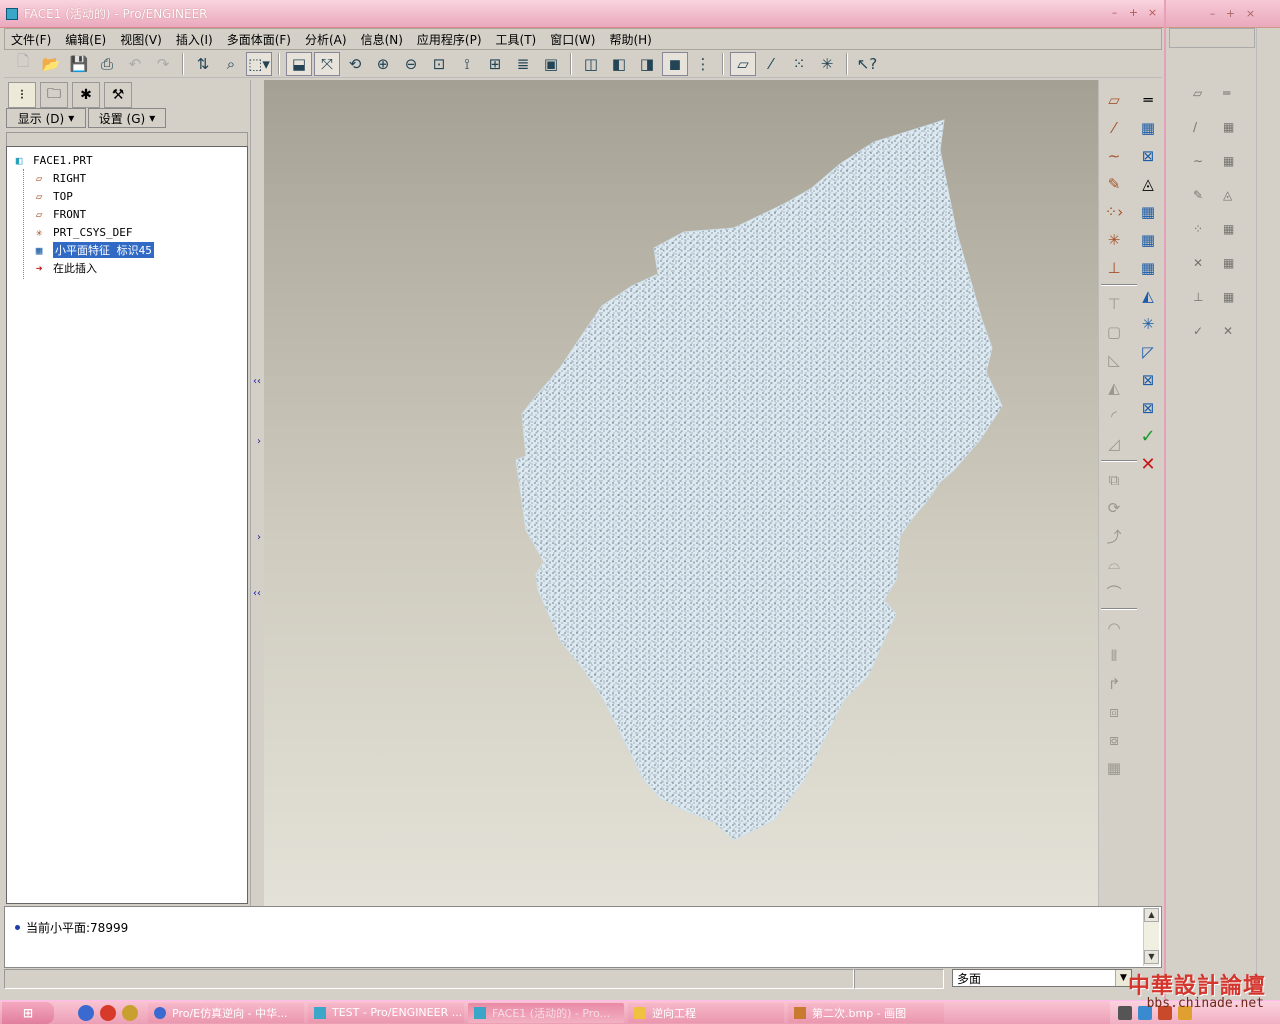  What do you see at coordinates (1114, 184) in the screenshot?
I see `sketch-tool-icon: ✎` at bounding box center [1114, 184].